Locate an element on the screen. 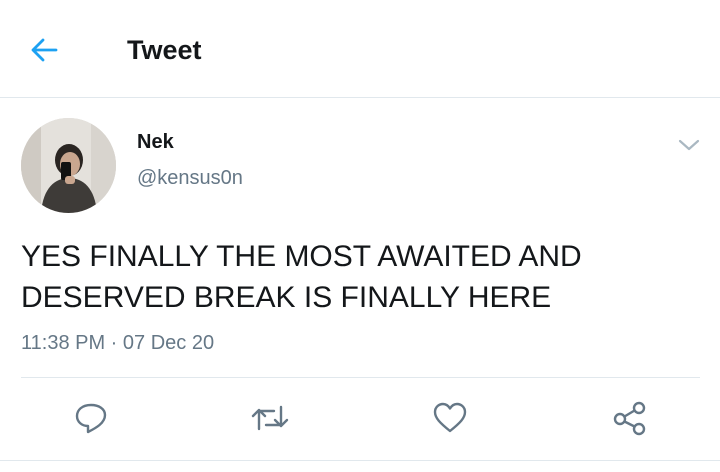  tweet-actions is located at coordinates (360, 418).